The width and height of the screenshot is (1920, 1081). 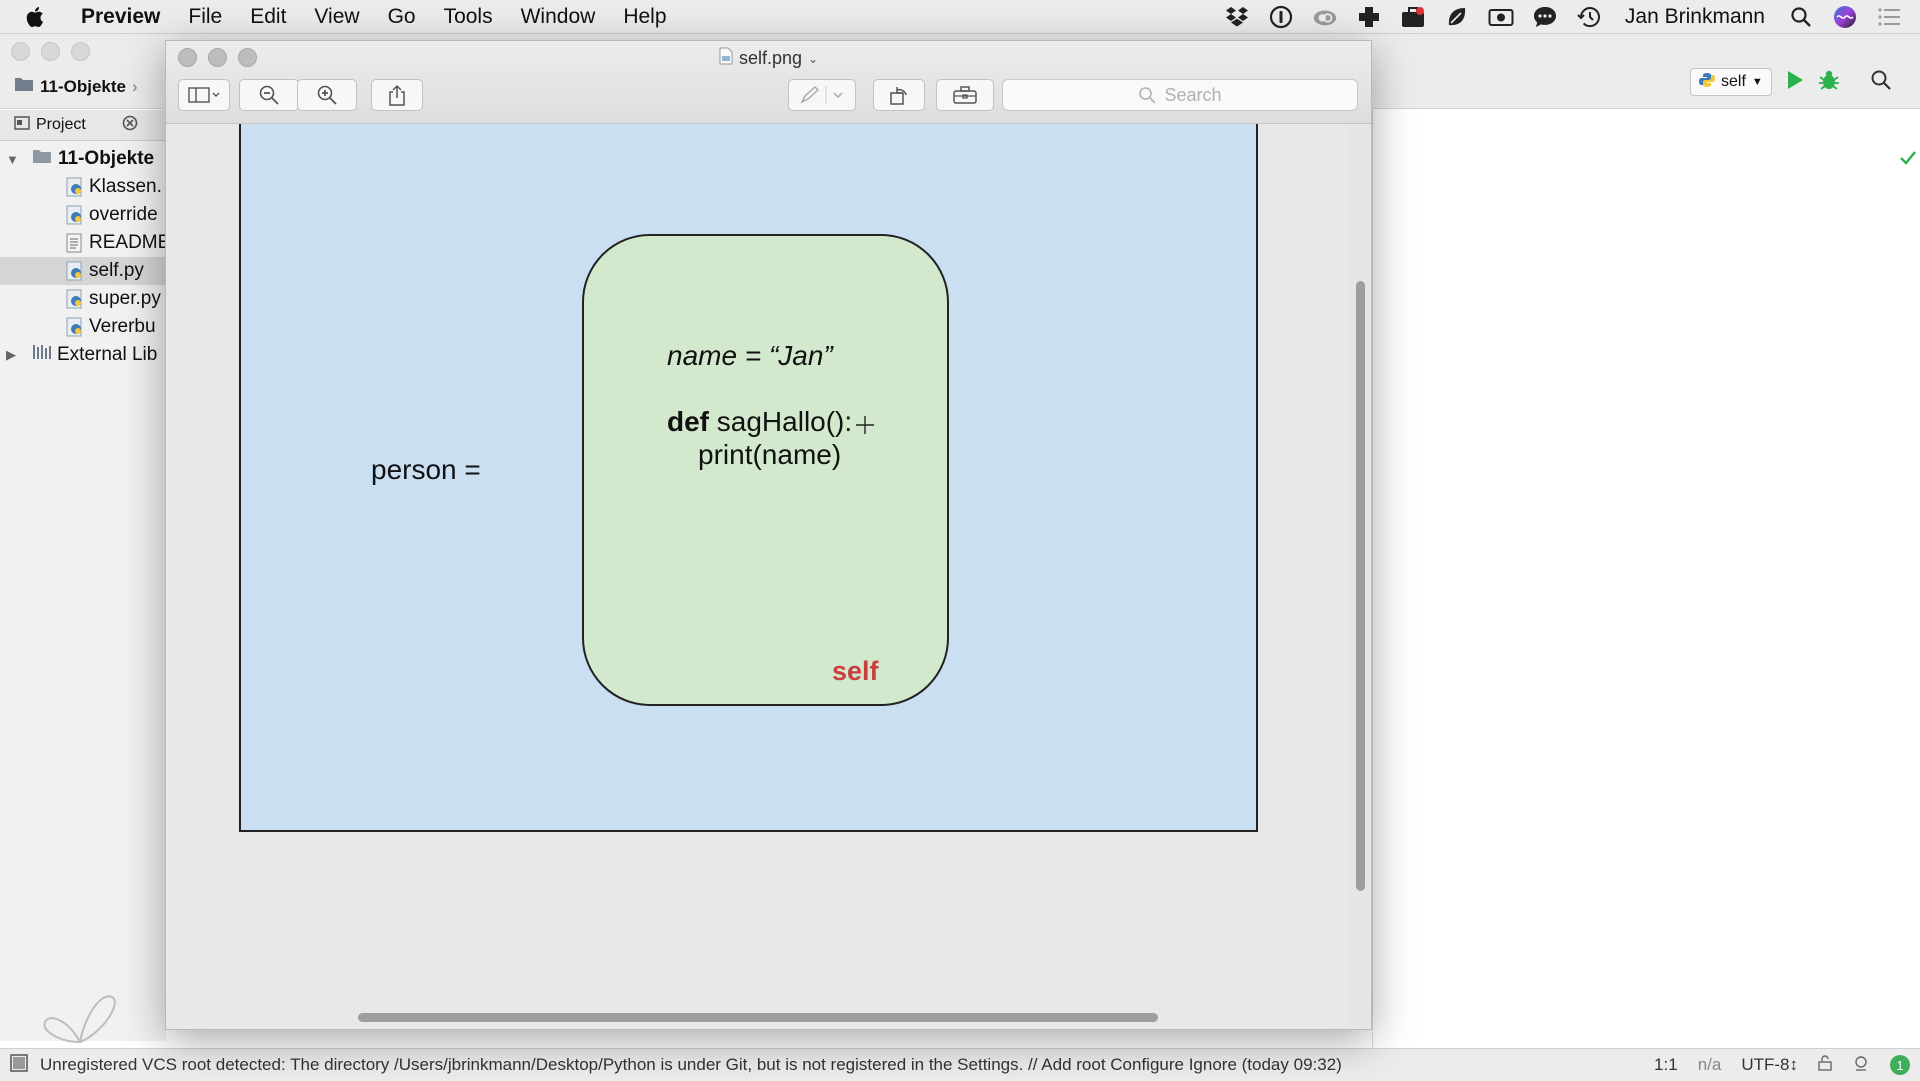 What do you see at coordinates (80, 51) in the screenshot?
I see `ide-zoom-button` at bounding box center [80, 51].